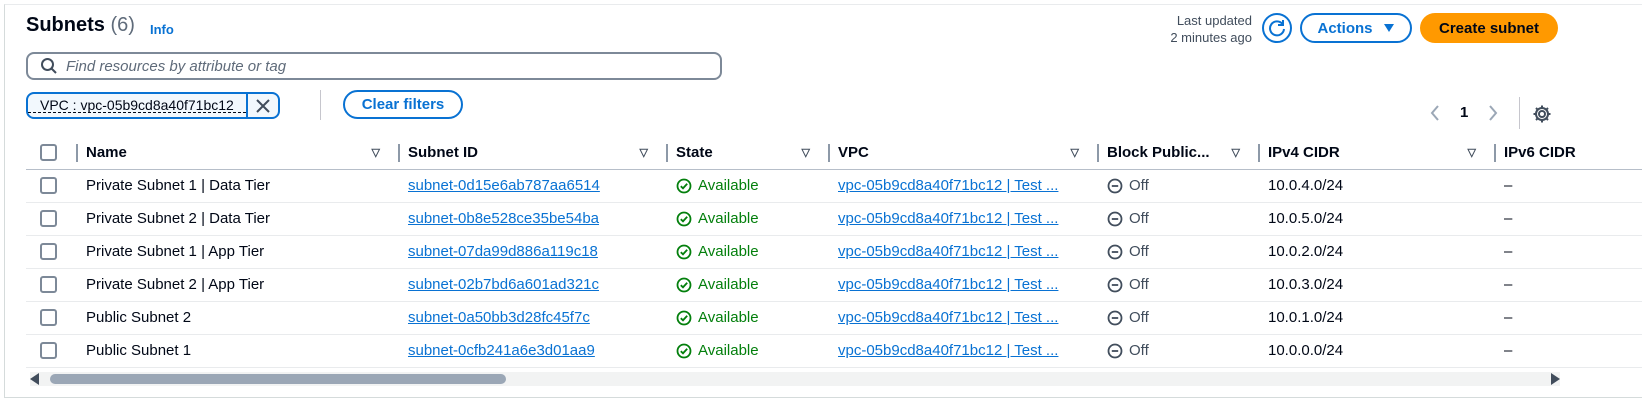 This screenshot has height=420, width=1642. I want to click on cell-ipv4: 10.0.5.0/24, so click(1378, 219).